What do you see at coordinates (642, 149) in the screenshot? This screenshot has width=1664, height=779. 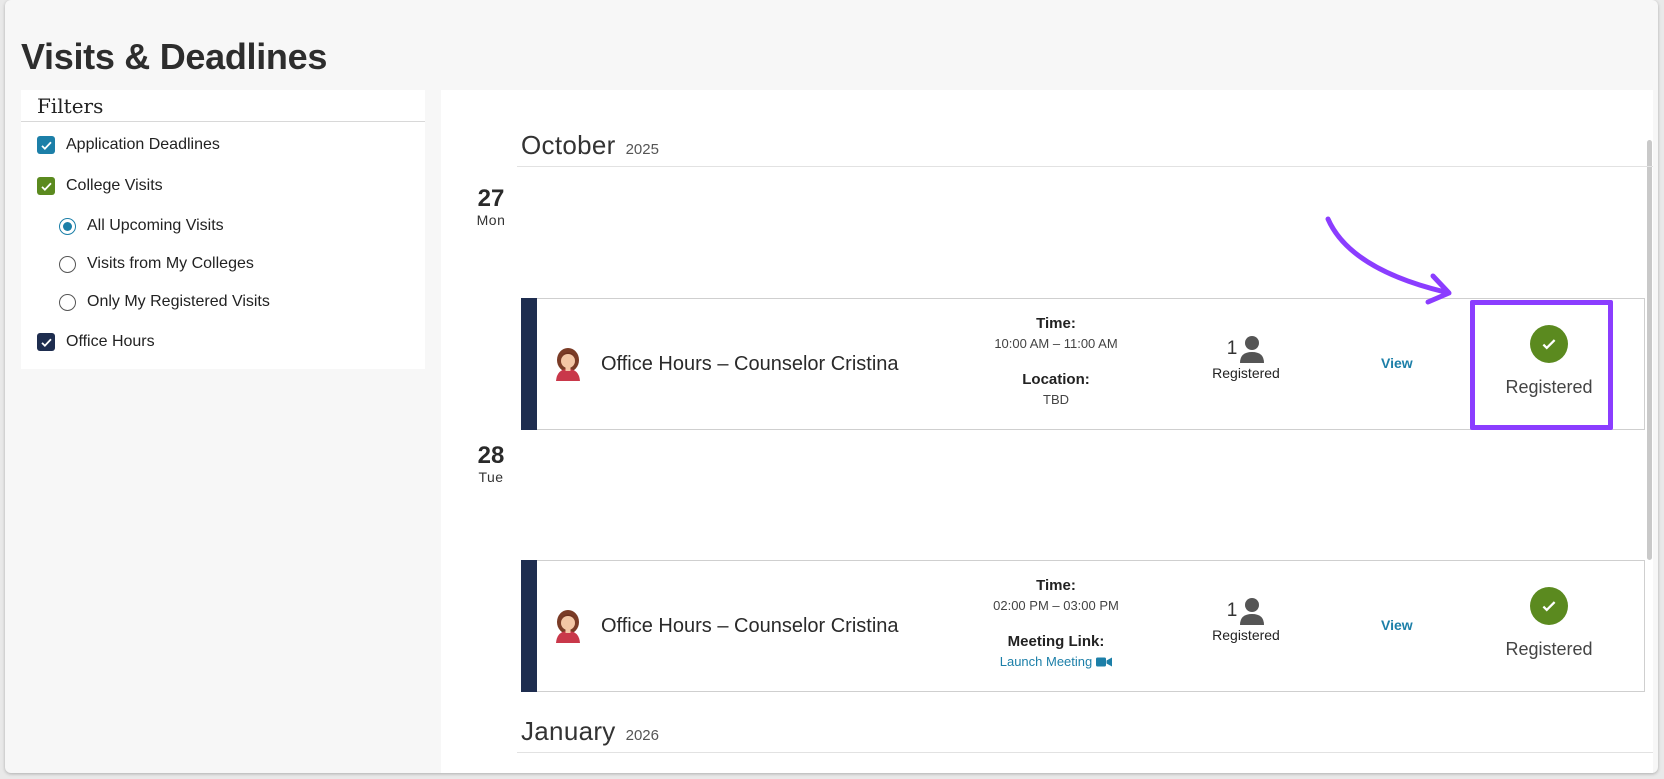 I see `month-year: 2025` at bounding box center [642, 149].